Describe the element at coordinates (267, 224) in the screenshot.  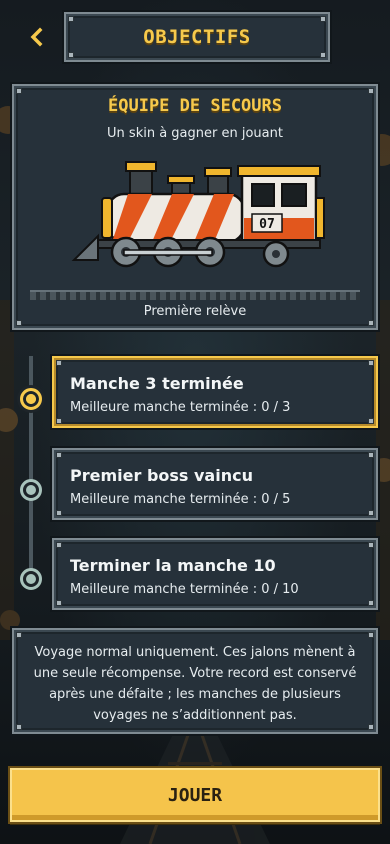
I see `locomotive-number: 07` at that location.